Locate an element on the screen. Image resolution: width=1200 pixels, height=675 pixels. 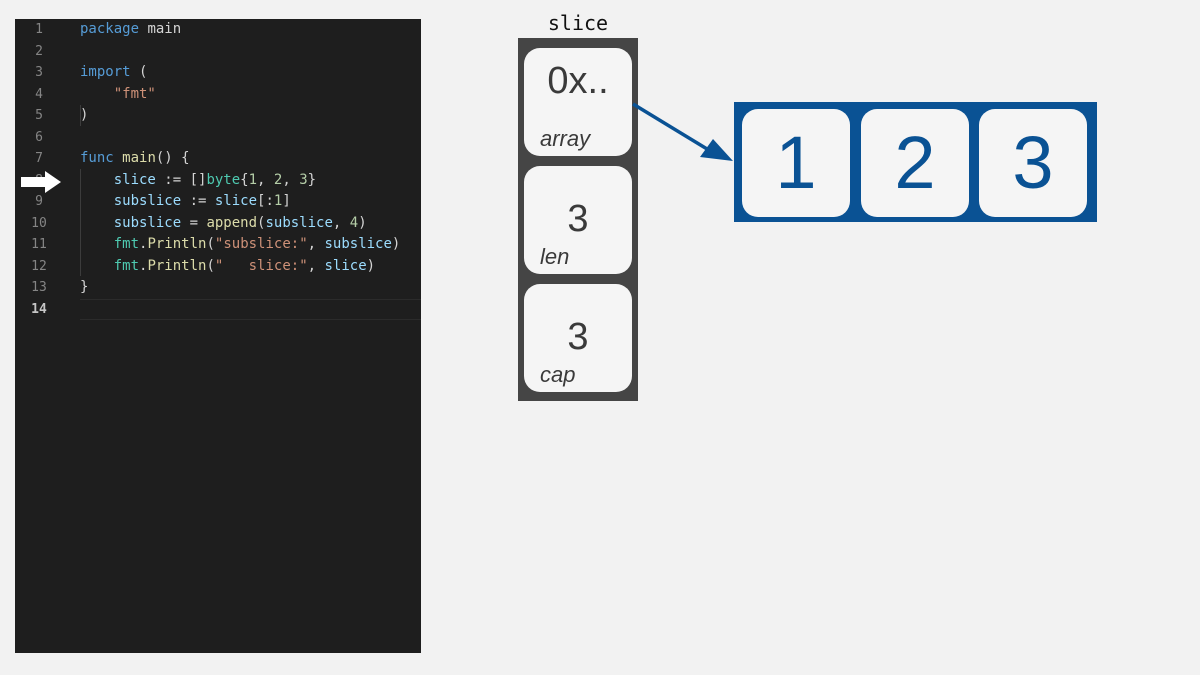
code-line: 14 is located at coordinates (218, 309).